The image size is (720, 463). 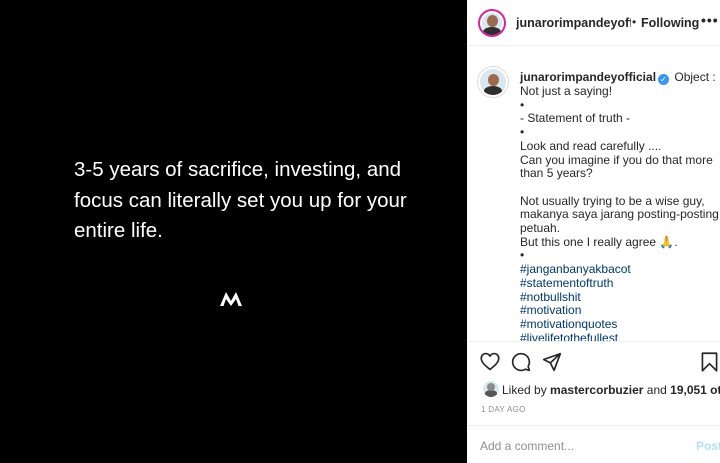 I want to click on hashtag-link: #statementoftruth, so click(x=617, y=283).